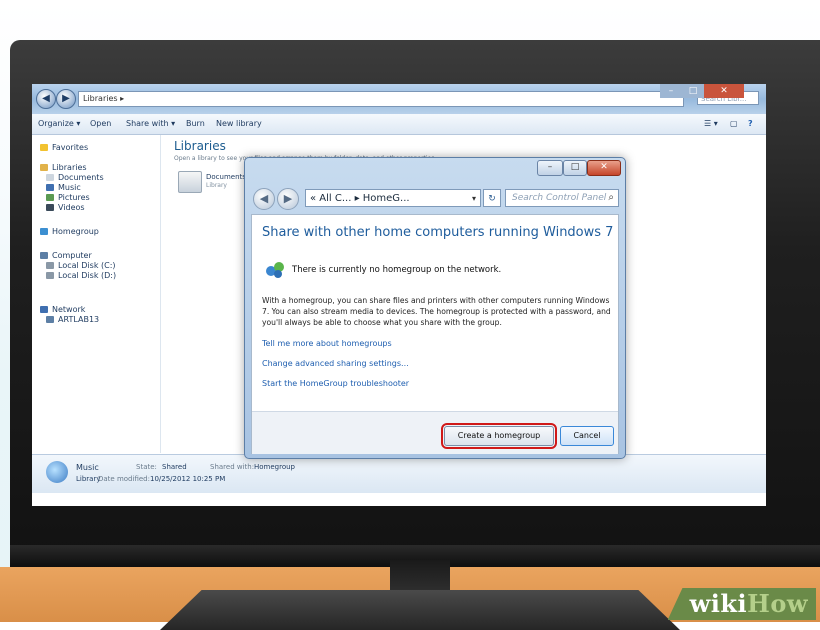 The height and width of the screenshot is (630, 820). I want to click on music-icon, so click(50, 187).